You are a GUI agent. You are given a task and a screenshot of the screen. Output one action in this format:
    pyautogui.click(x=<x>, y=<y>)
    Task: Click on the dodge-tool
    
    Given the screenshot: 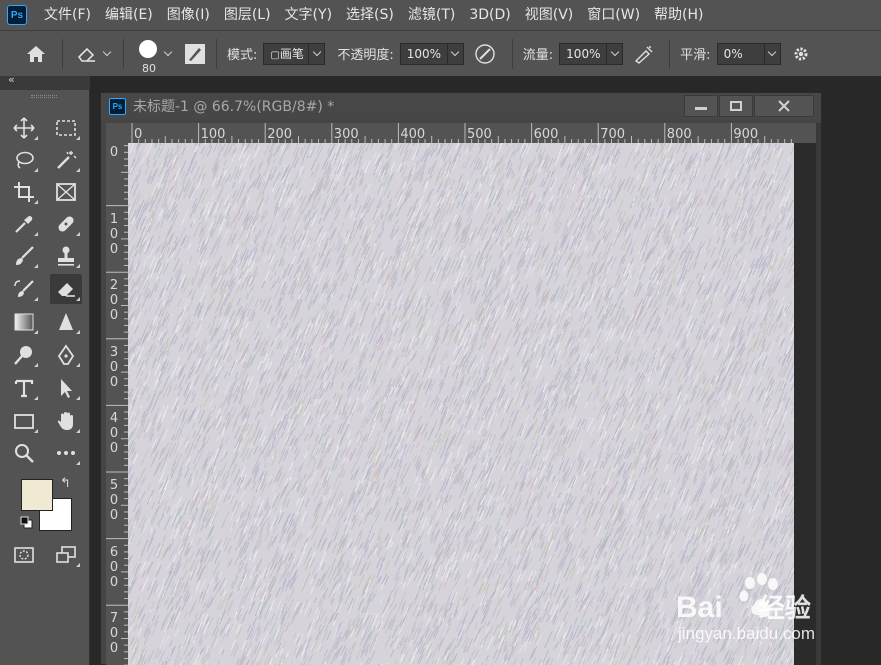 What is the action you would take?
    pyautogui.click(x=24, y=355)
    